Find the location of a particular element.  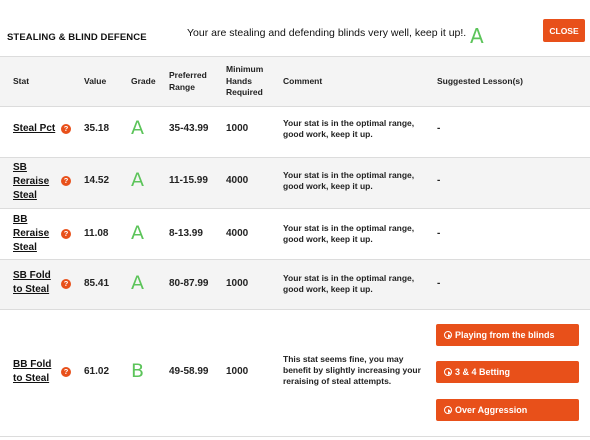

preferred-range: 49-58.99 is located at coordinates (189, 371).